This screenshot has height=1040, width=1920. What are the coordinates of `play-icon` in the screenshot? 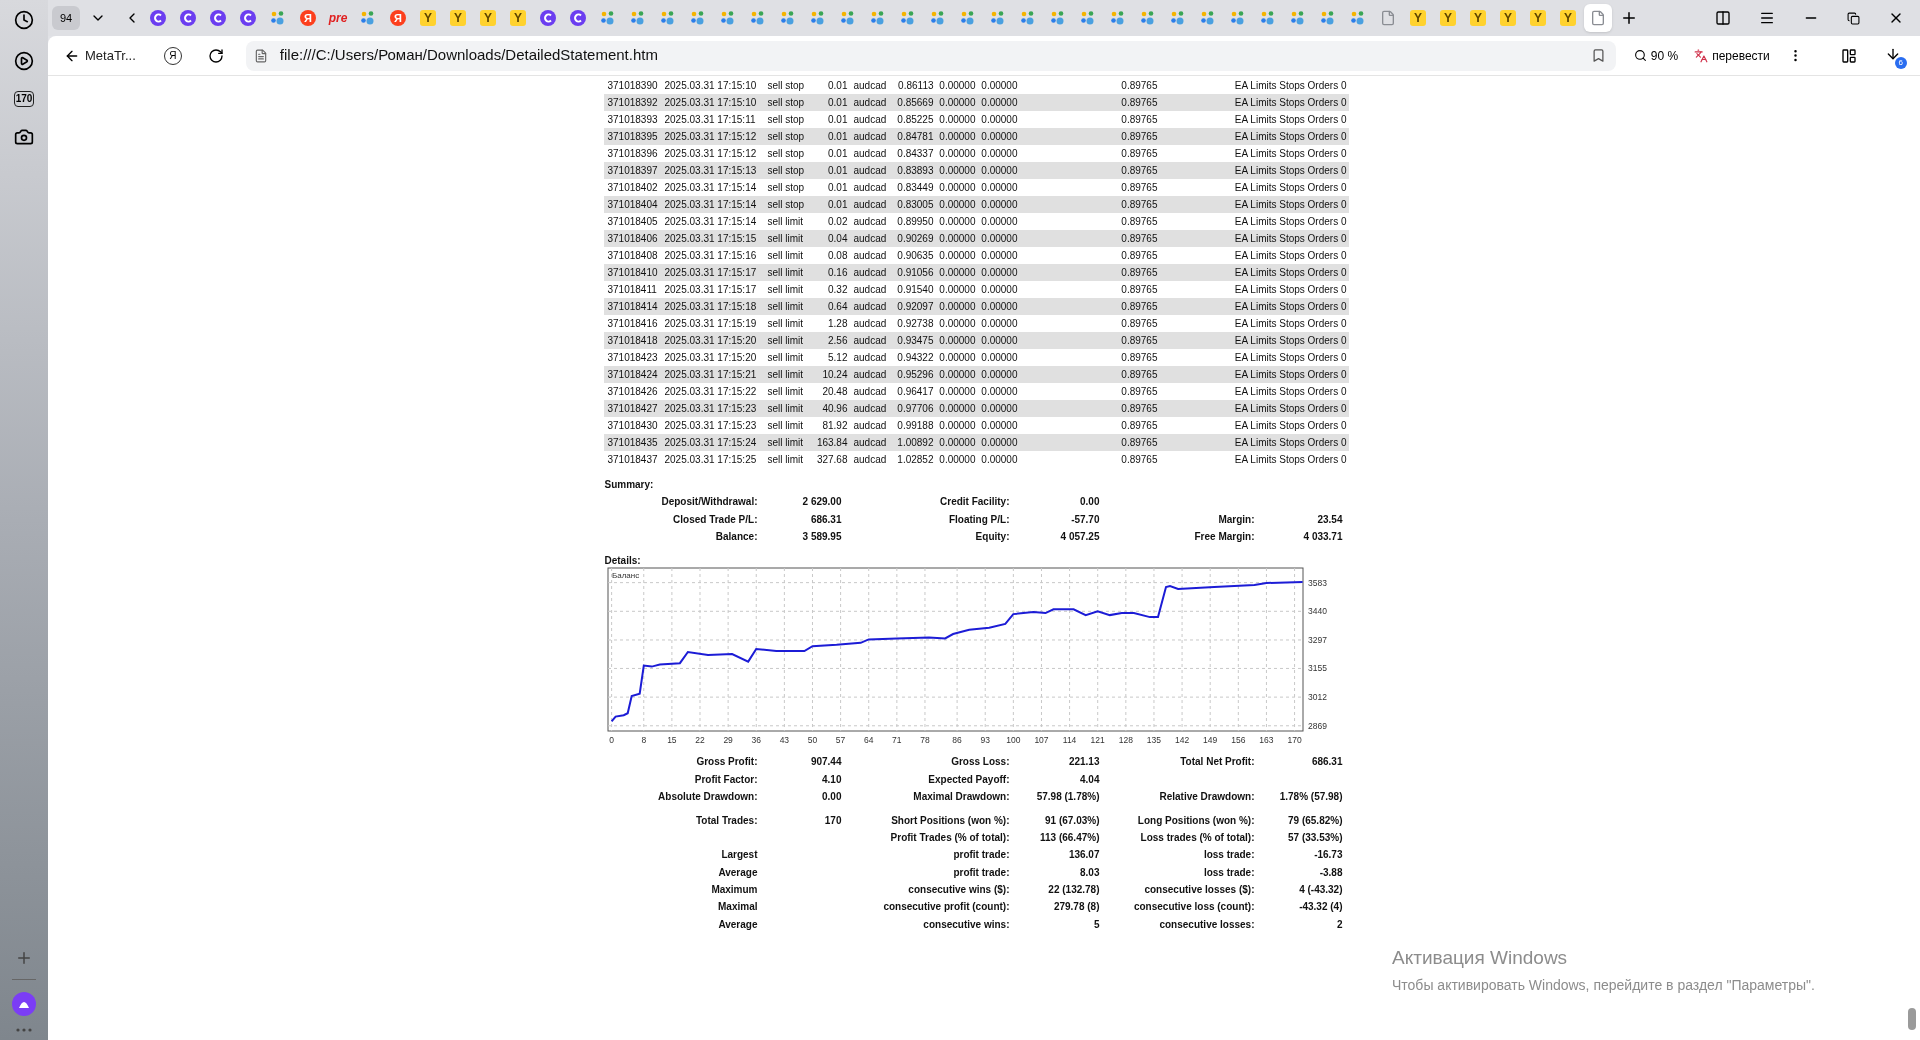 It's located at (24, 61).